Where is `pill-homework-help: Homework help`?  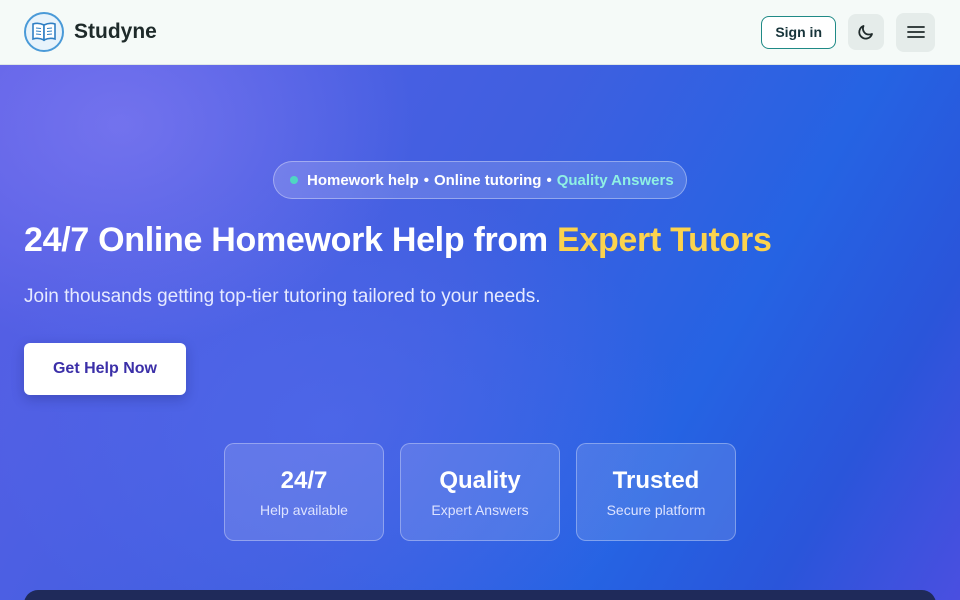
pill-homework-help: Homework help is located at coordinates (363, 180).